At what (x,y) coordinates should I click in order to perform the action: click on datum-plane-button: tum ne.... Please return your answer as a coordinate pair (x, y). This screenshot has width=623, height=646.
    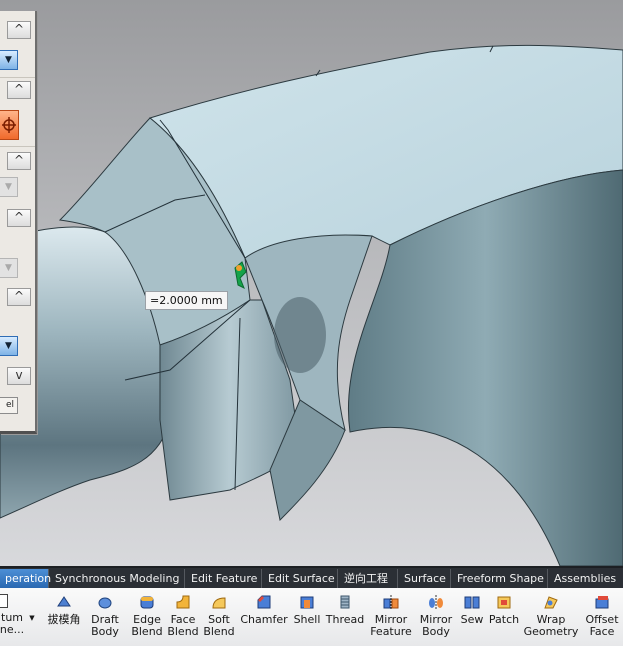
    Looking at the image, I should click on (13, 613).